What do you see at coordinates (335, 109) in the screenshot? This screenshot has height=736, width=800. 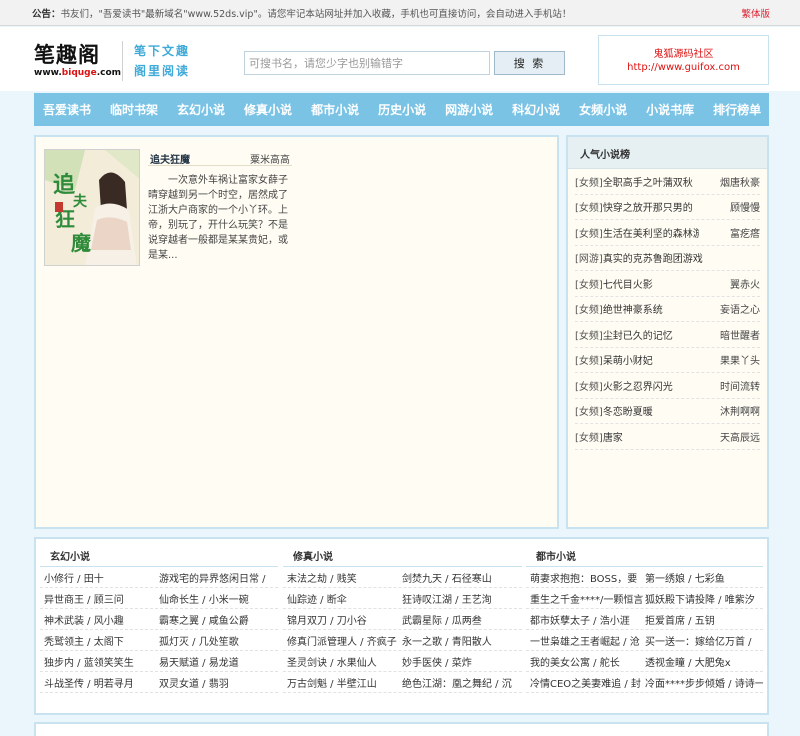 I see `nav-item-urban: 都市小说` at bounding box center [335, 109].